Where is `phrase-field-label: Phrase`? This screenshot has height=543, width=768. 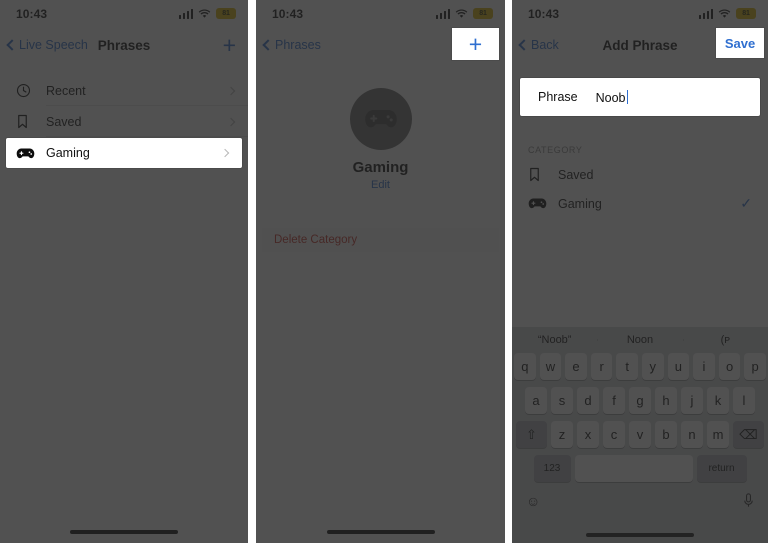
phrase-field-label: Phrase is located at coordinates (558, 97).